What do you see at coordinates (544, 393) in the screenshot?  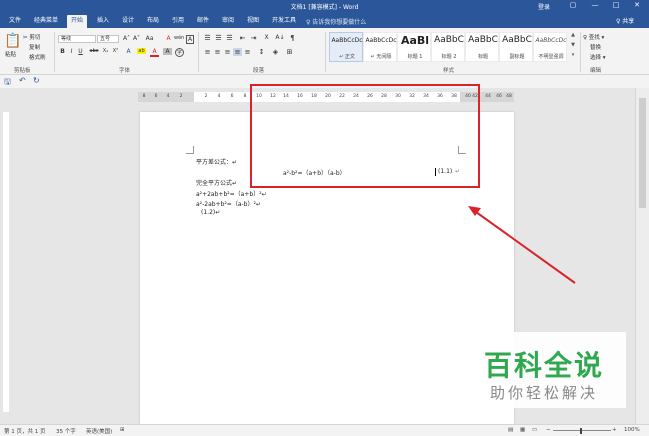 I see `watermark-subtitle: 助你轻松解决` at bounding box center [544, 393].